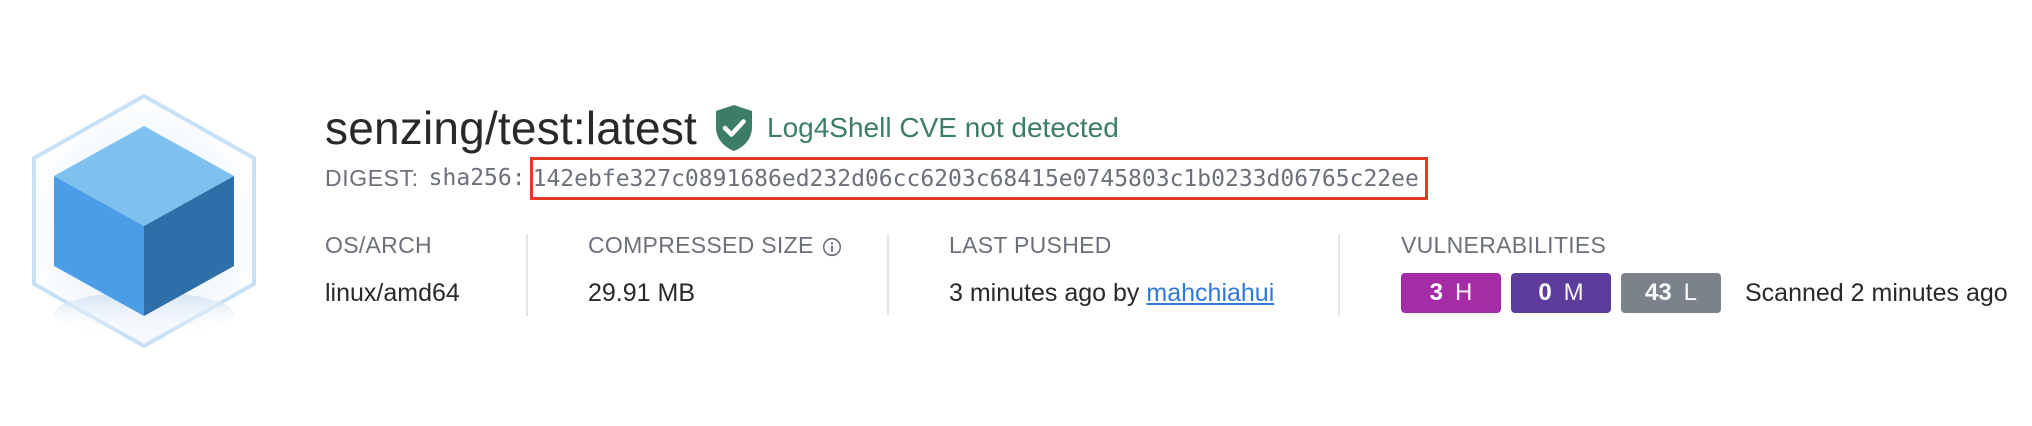 This screenshot has height=426, width=2032. Describe the element at coordinates (511, 128) in the screenshot. I see `page-title: senzing/test:latest` at that location.